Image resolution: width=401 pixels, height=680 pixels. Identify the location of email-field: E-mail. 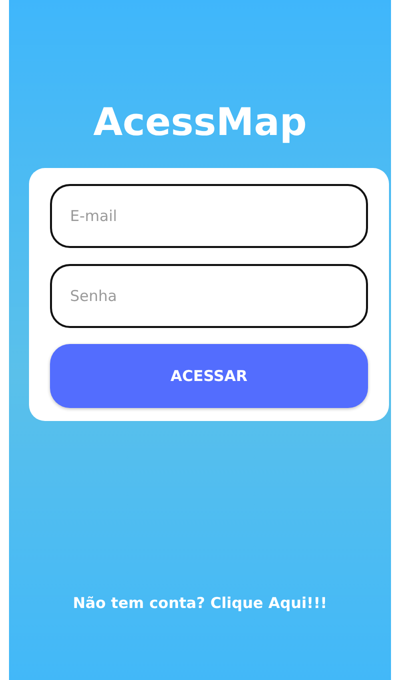
(209, 216).